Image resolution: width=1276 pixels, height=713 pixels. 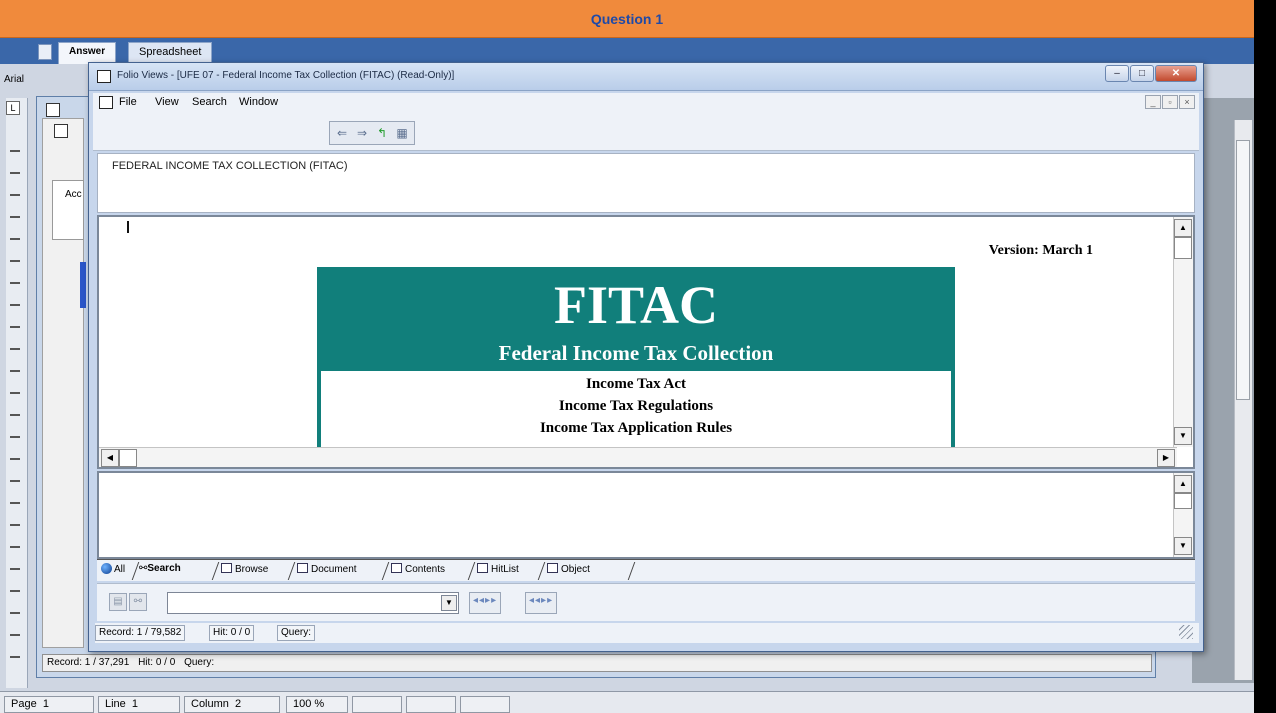 What do you see at coordinates (164, 568) in the screenshot?
I see `tab-search-label: Search` at bounding box center [164, 568].